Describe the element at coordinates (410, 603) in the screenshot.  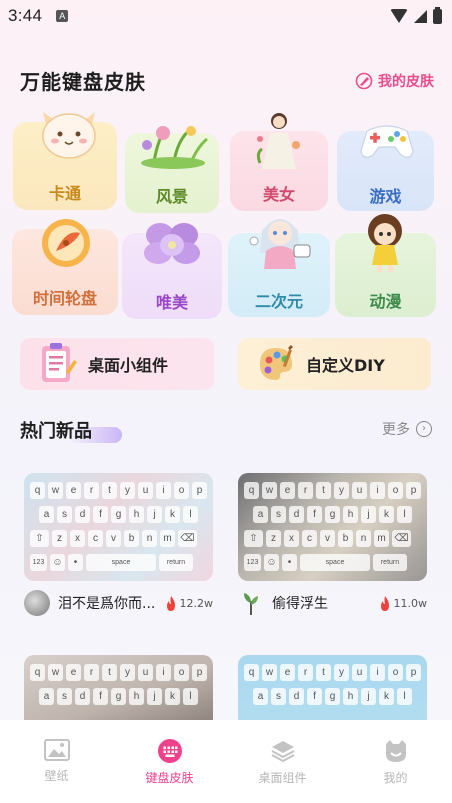
I see `count-value: 11.0w` at that location.